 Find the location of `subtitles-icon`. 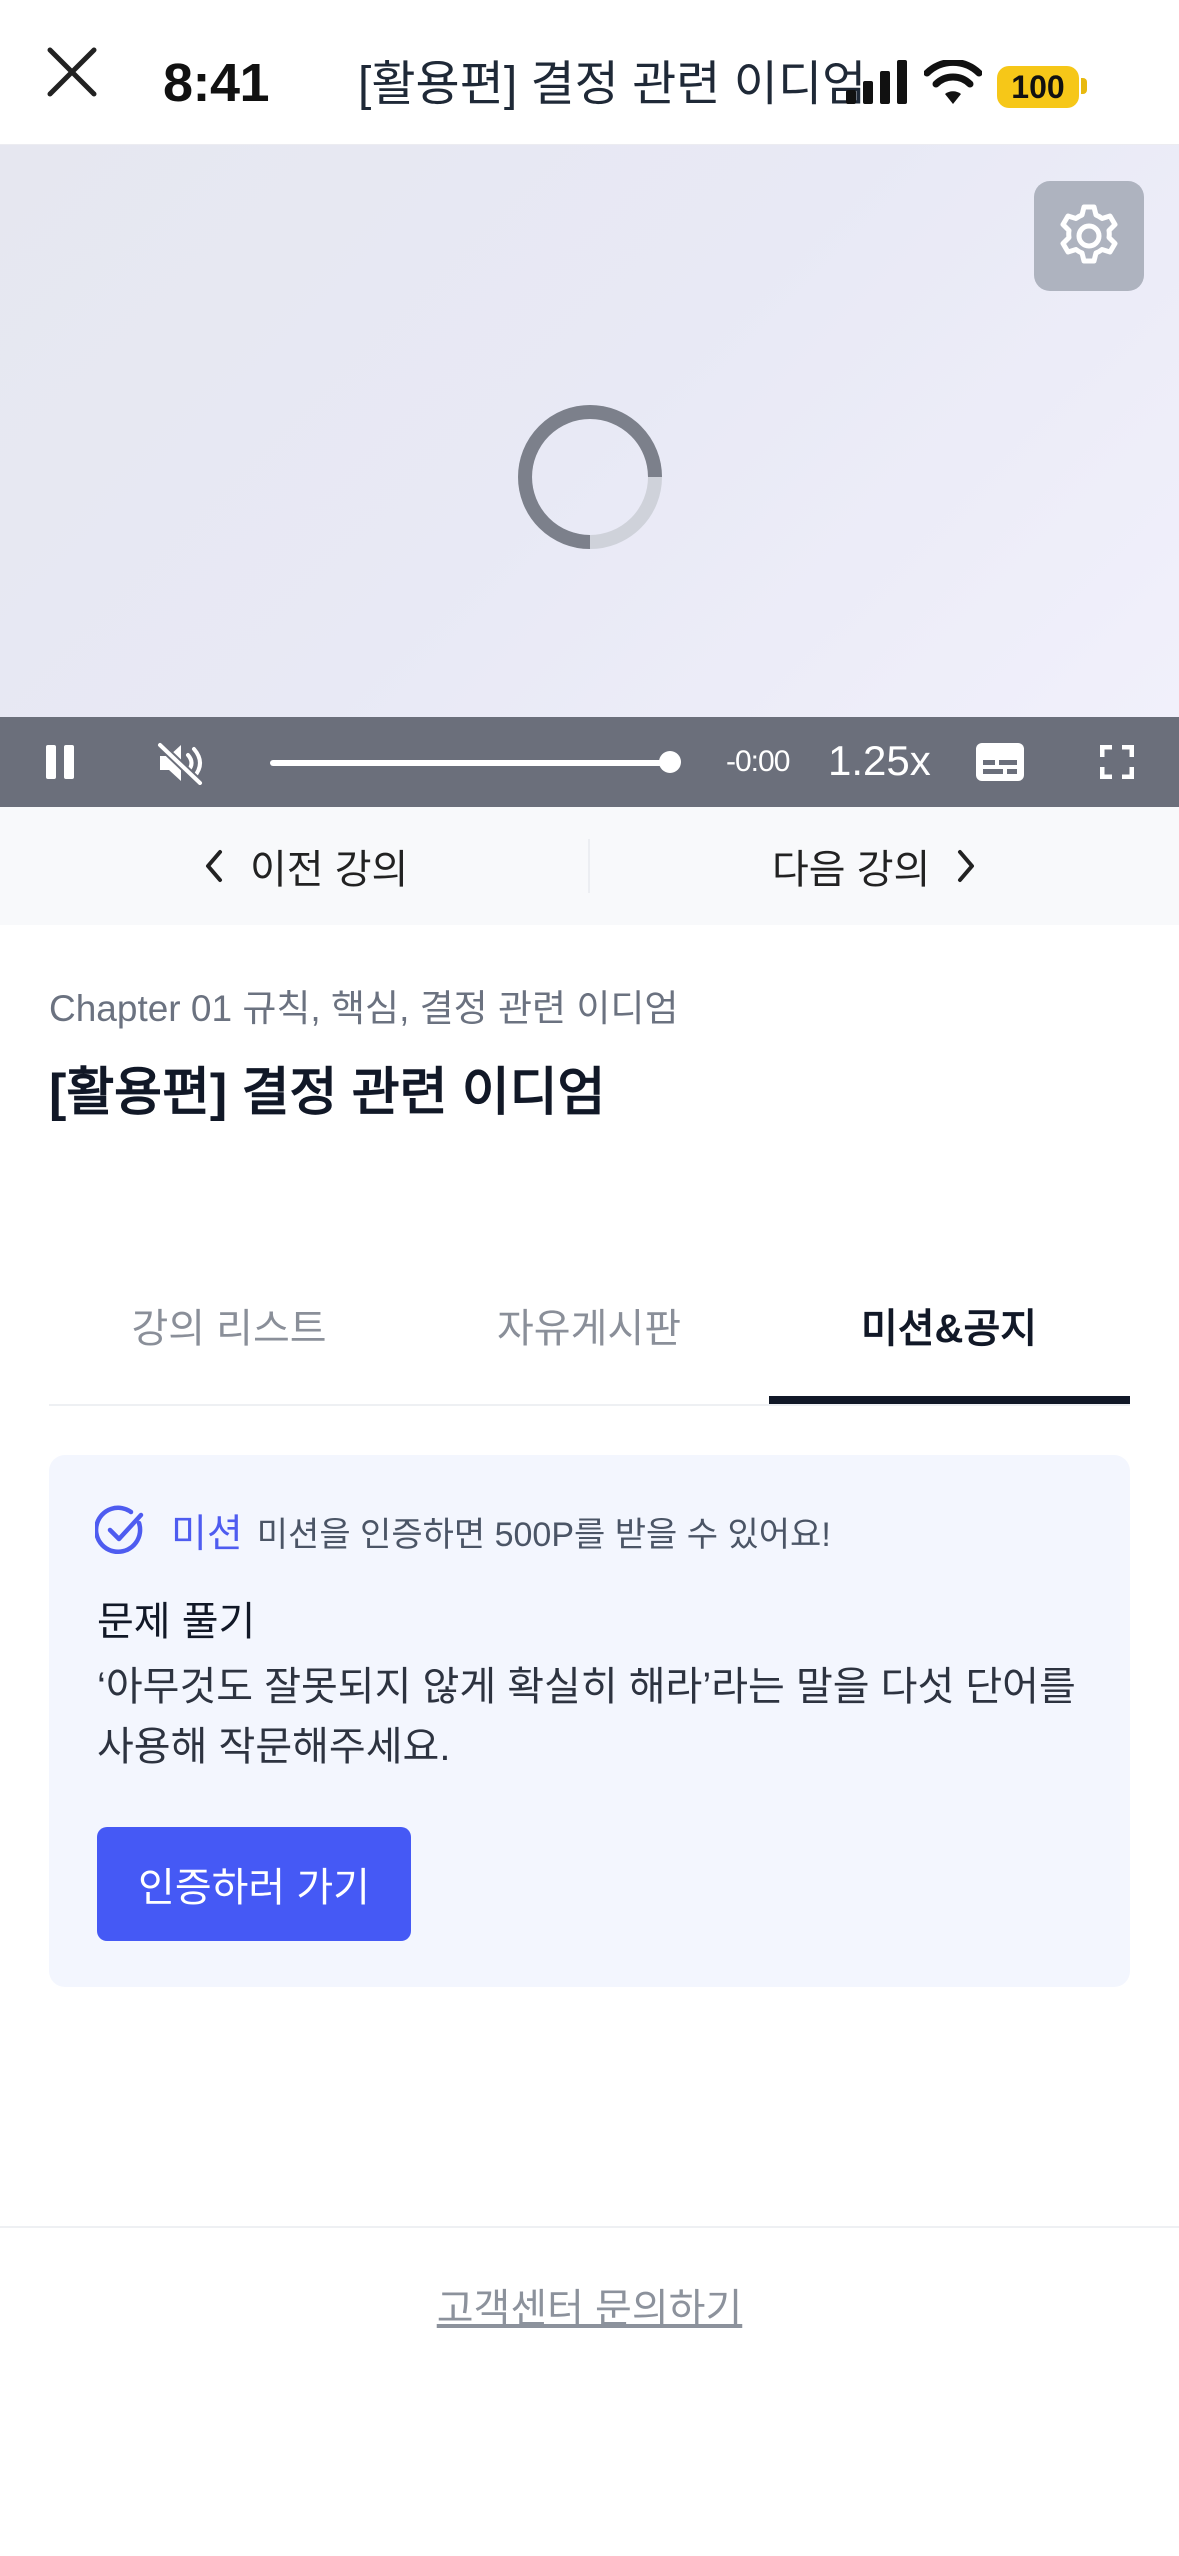

subtitles-icon is located at coordinates (1000, 762).